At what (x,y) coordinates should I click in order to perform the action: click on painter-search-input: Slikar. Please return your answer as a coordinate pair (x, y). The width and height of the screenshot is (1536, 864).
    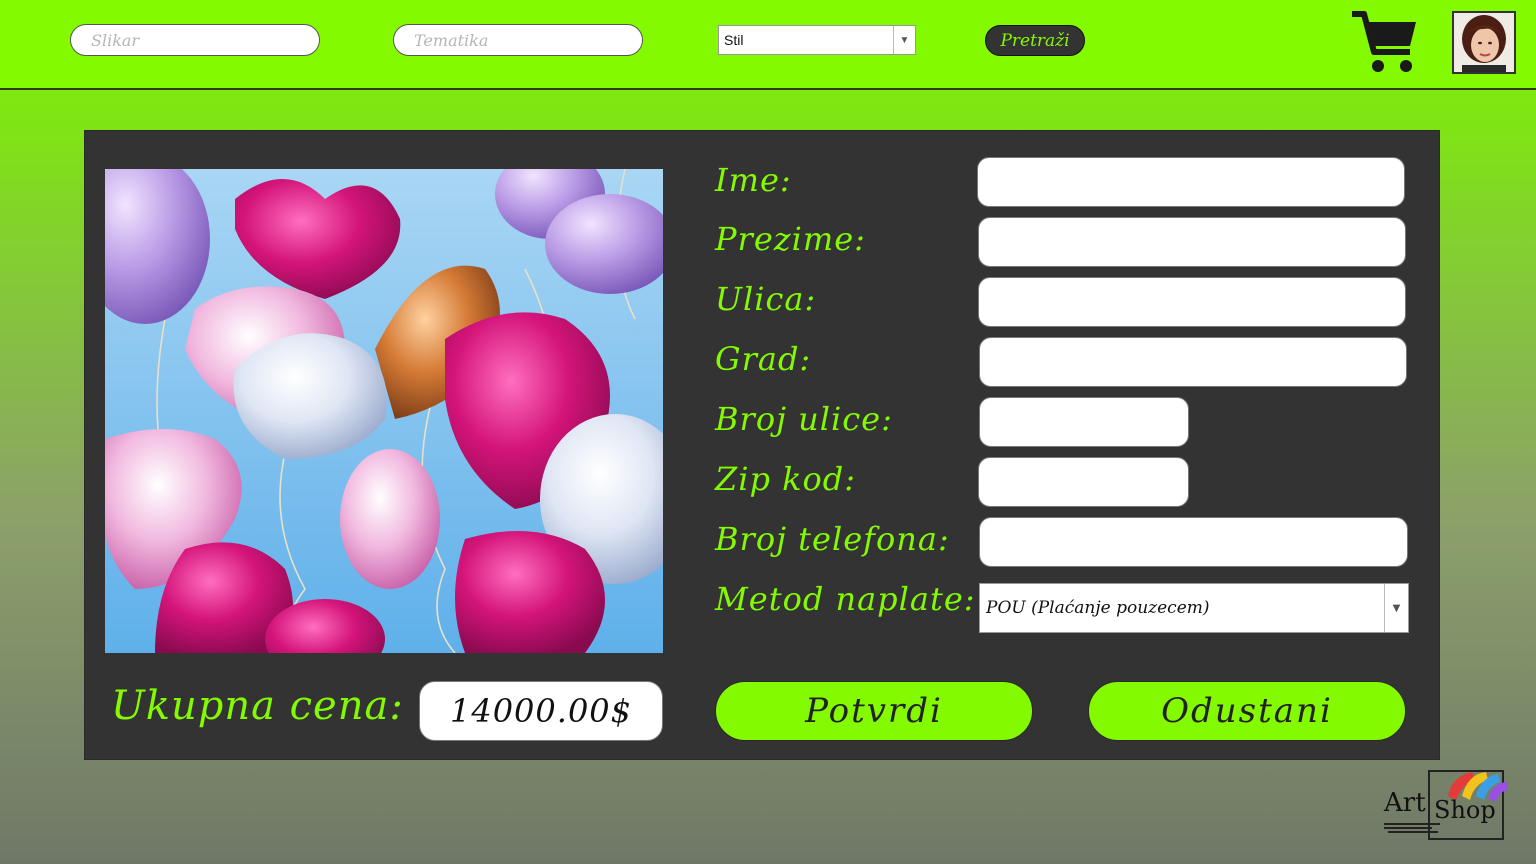
    Looking at the image, I should click on (195, 40).